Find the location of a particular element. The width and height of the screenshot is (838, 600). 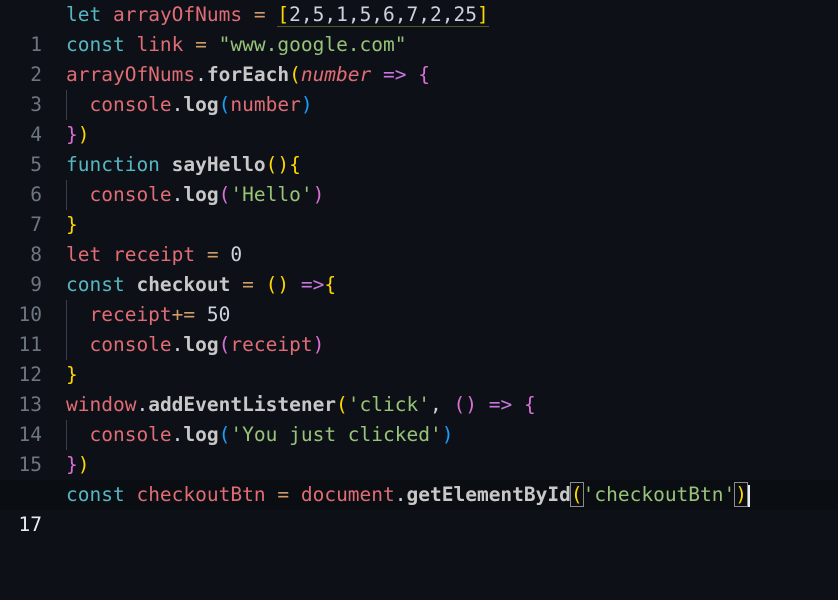

code-text: console.log(number) is located at coordinates (189, 105).